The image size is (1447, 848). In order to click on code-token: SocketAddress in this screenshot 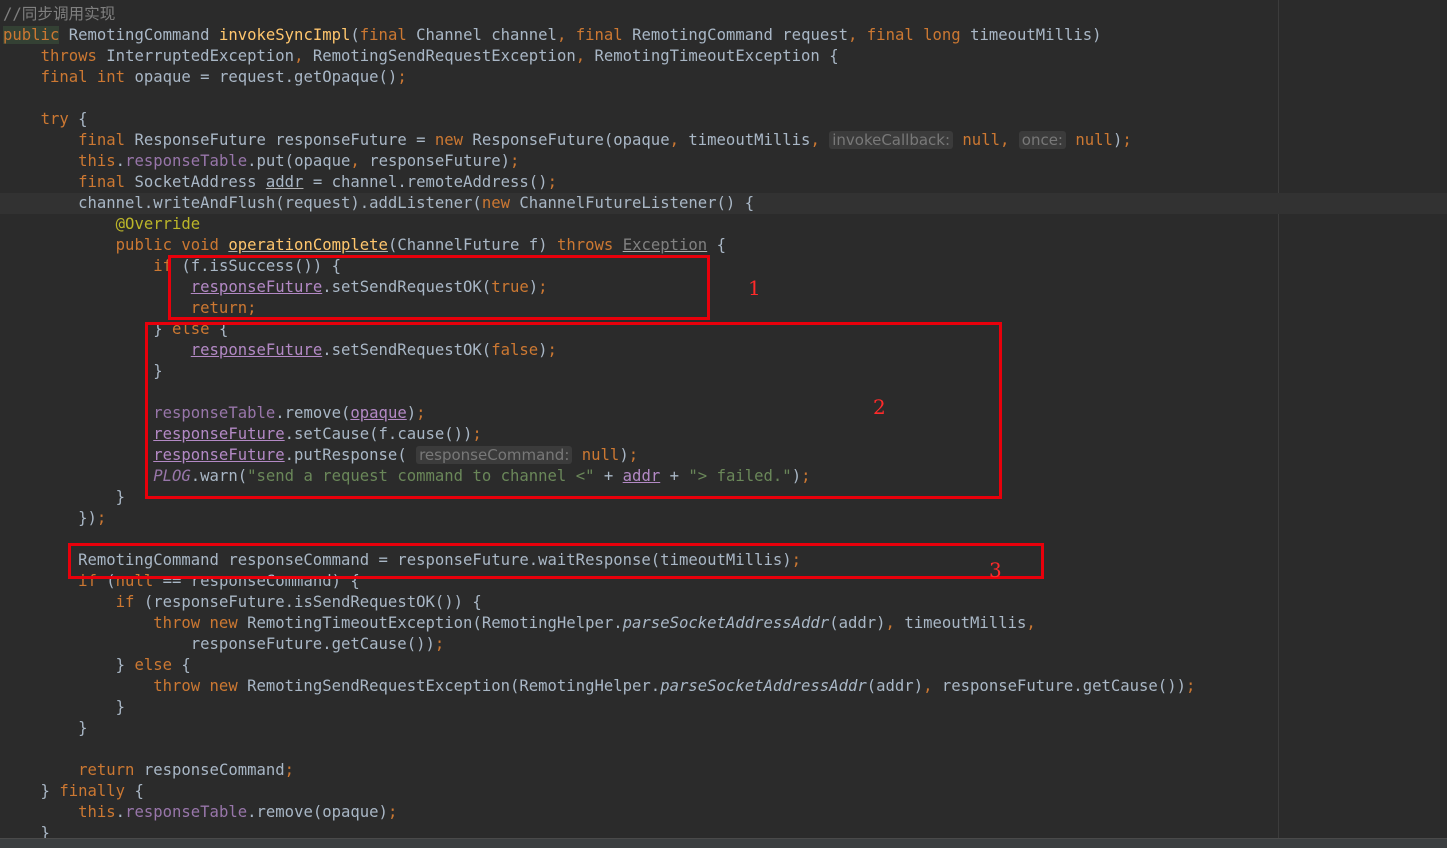, I will do `click(195, 182)`.